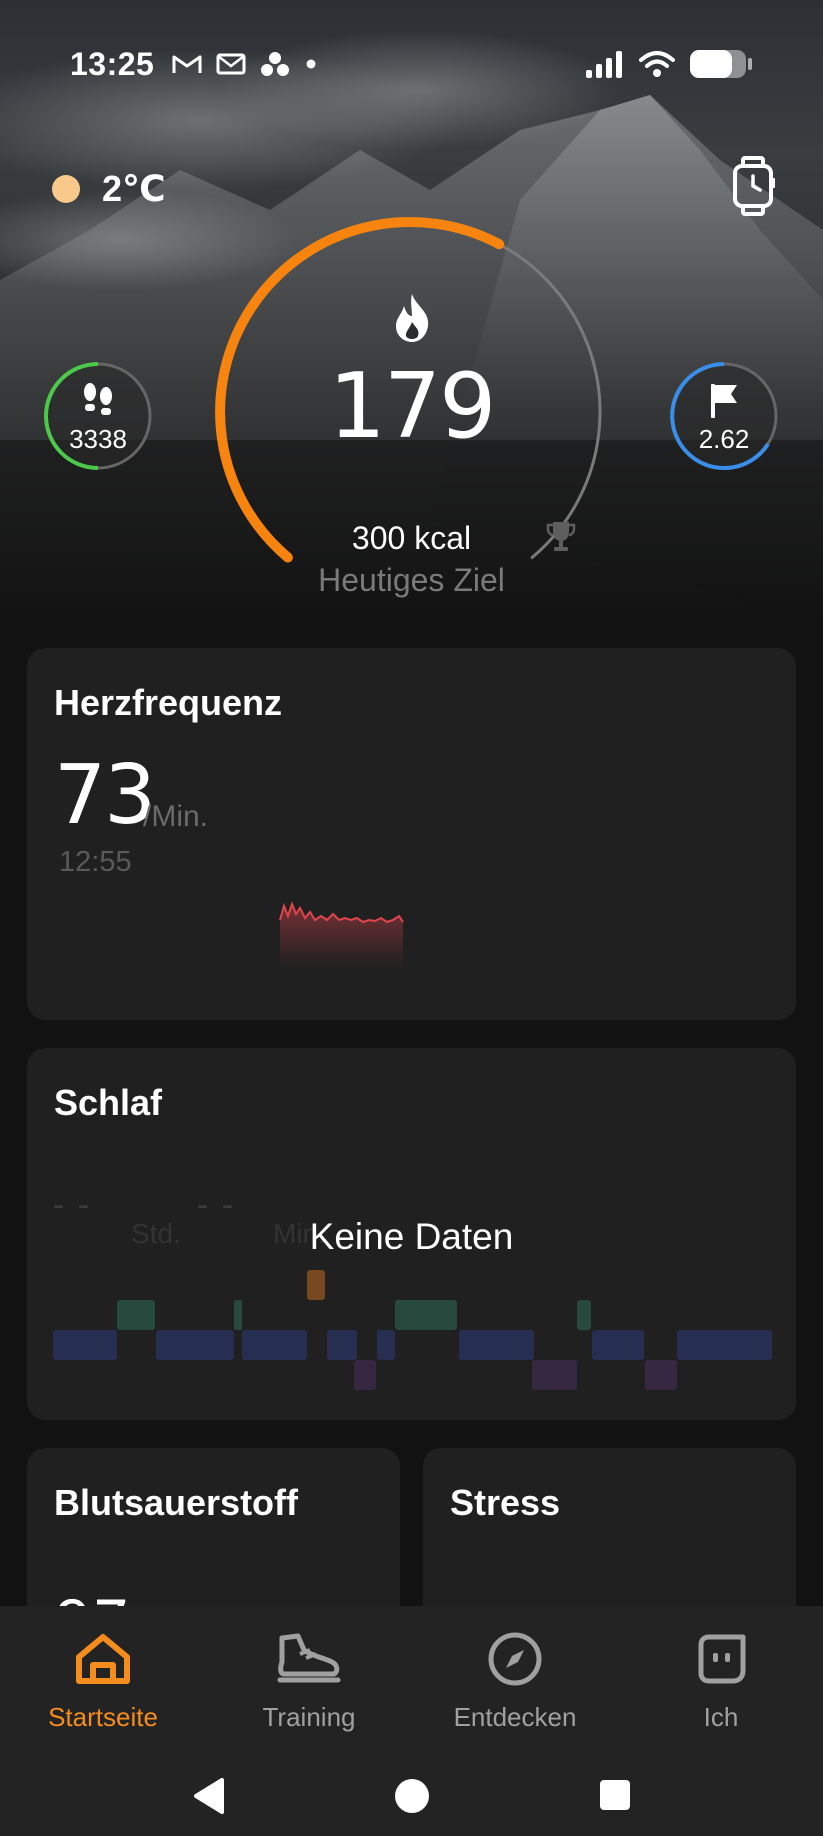 This screenshot has height=1836, width=823. I want to click on watch-device-button, so click(755, 186).